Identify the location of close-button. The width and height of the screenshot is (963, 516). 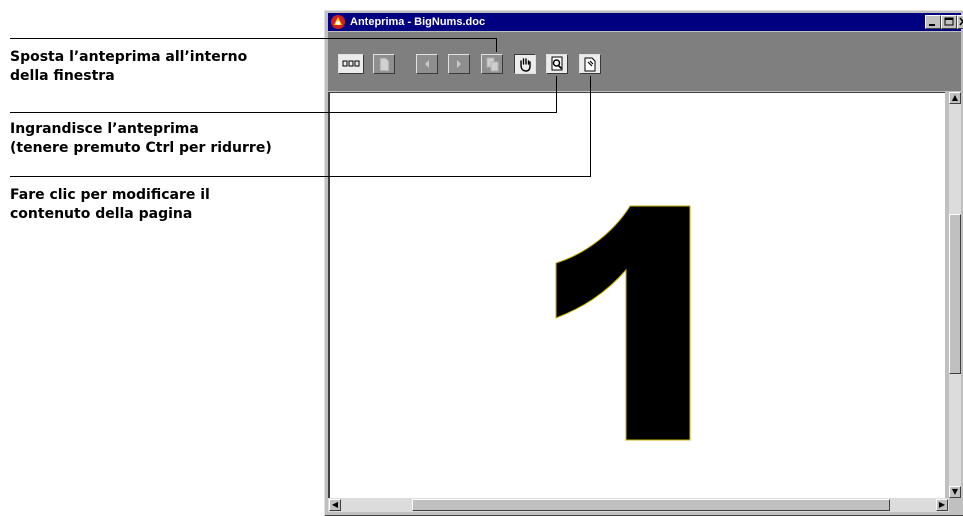
(960, 22).